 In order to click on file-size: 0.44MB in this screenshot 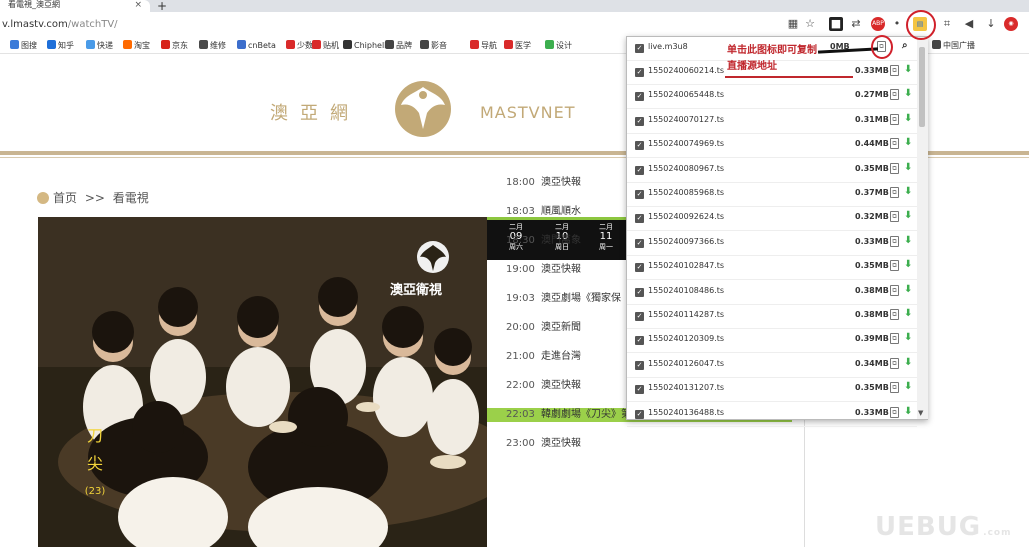, I will do `click(872, 144)`.